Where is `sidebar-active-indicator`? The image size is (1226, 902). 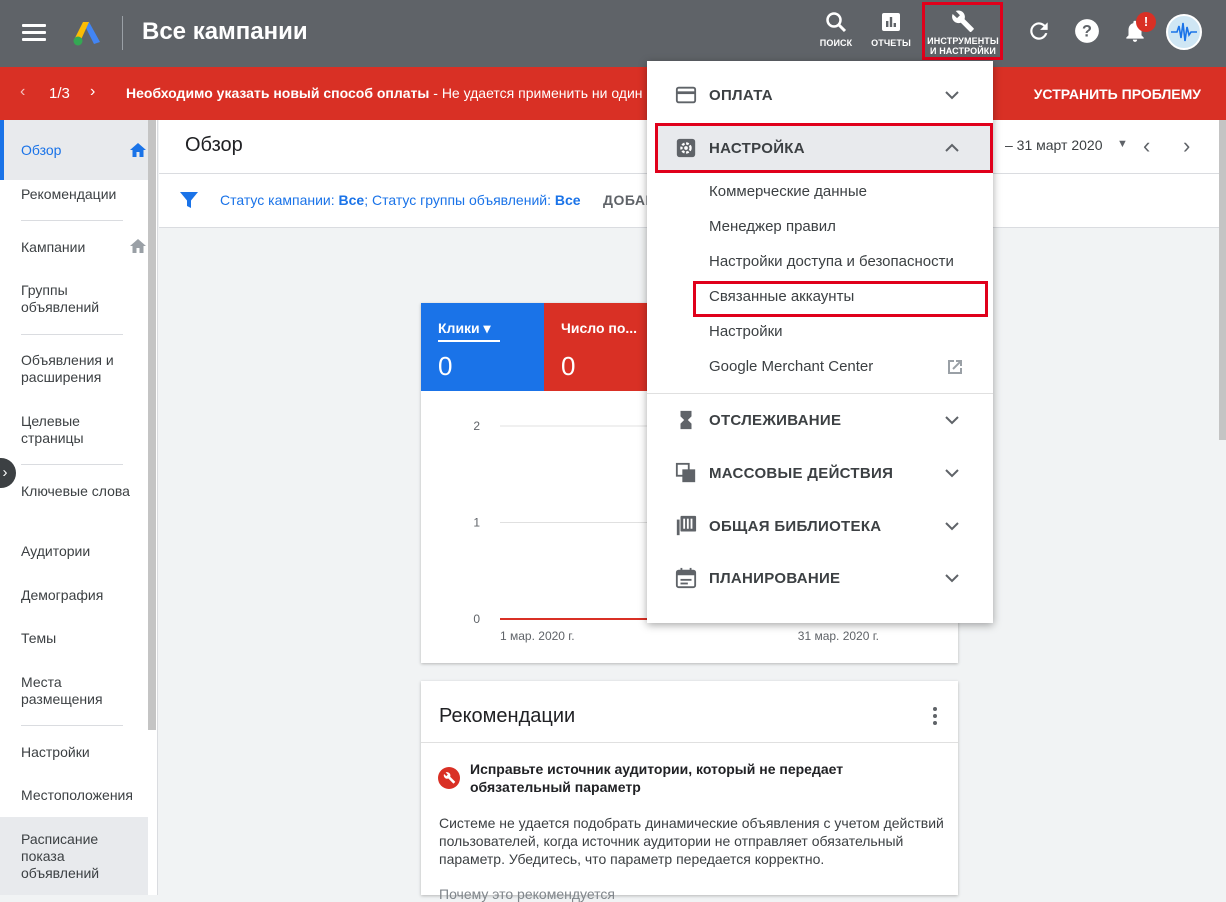 sidebar-active-indicator is located at coordinates (2, 150).